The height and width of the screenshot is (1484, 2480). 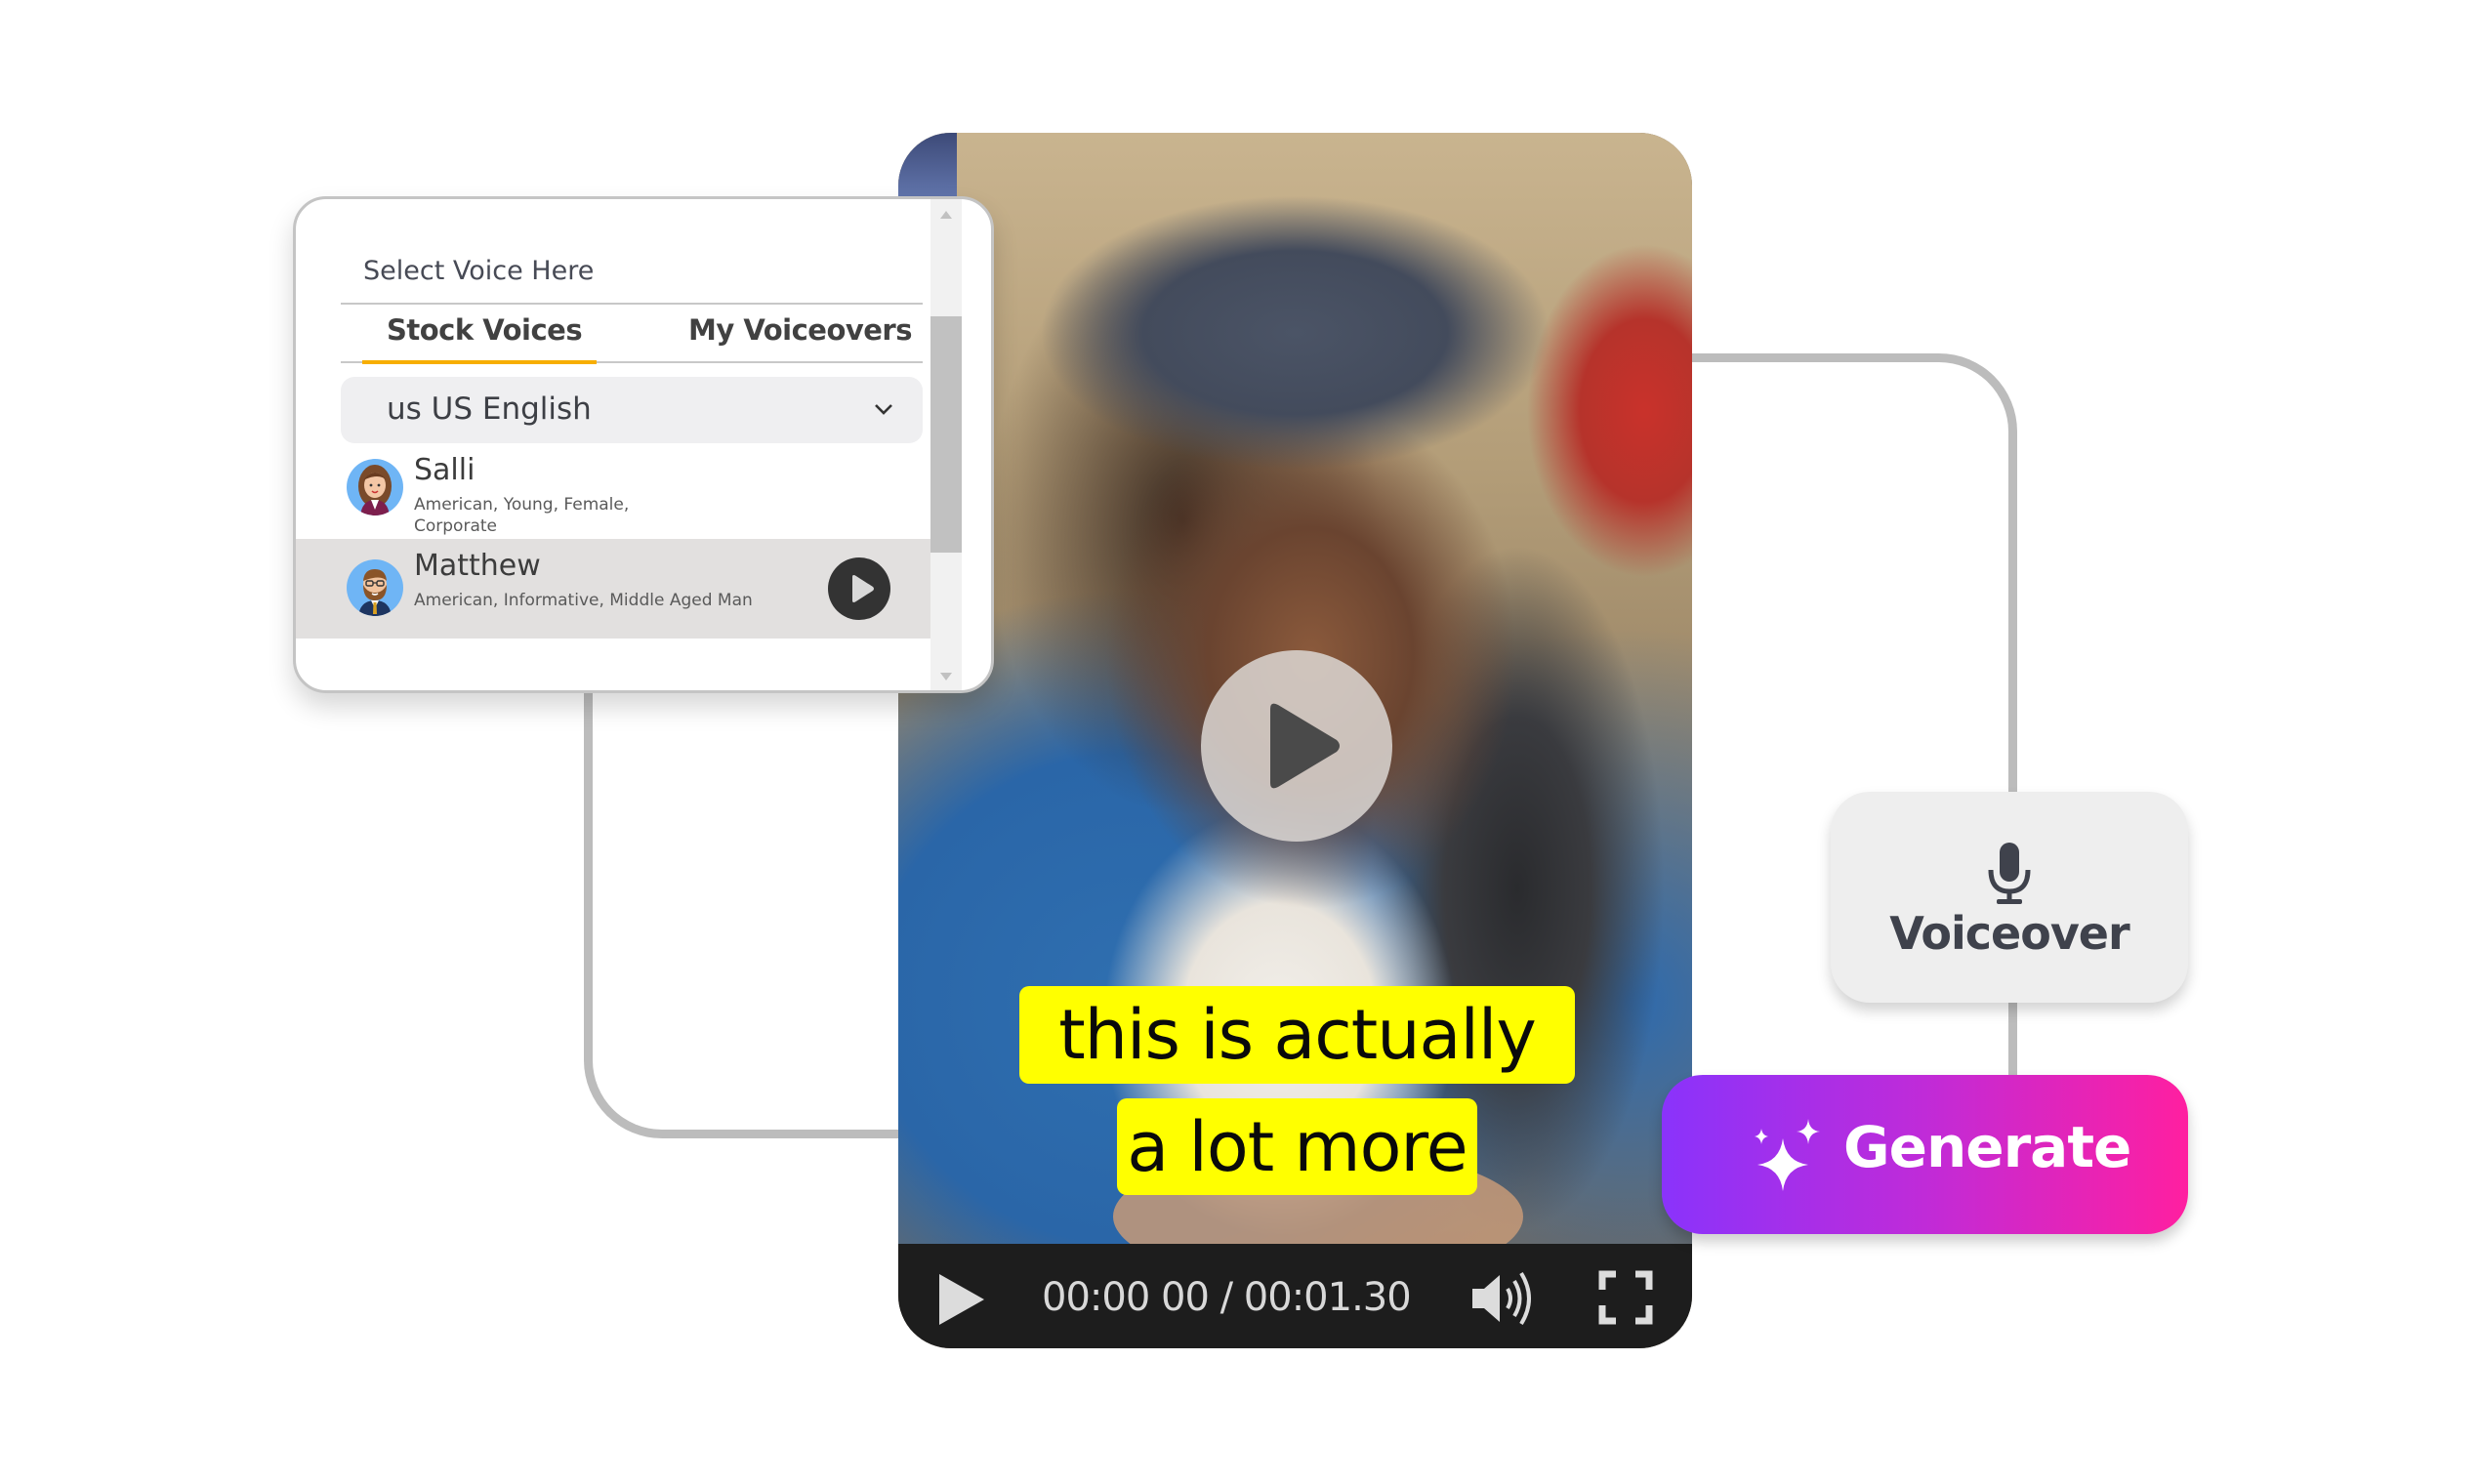 What do you see at coordinates (1787, 1155) in the screenshot?
I see `sparkle-icon` at bounding box center [1787, 1155].